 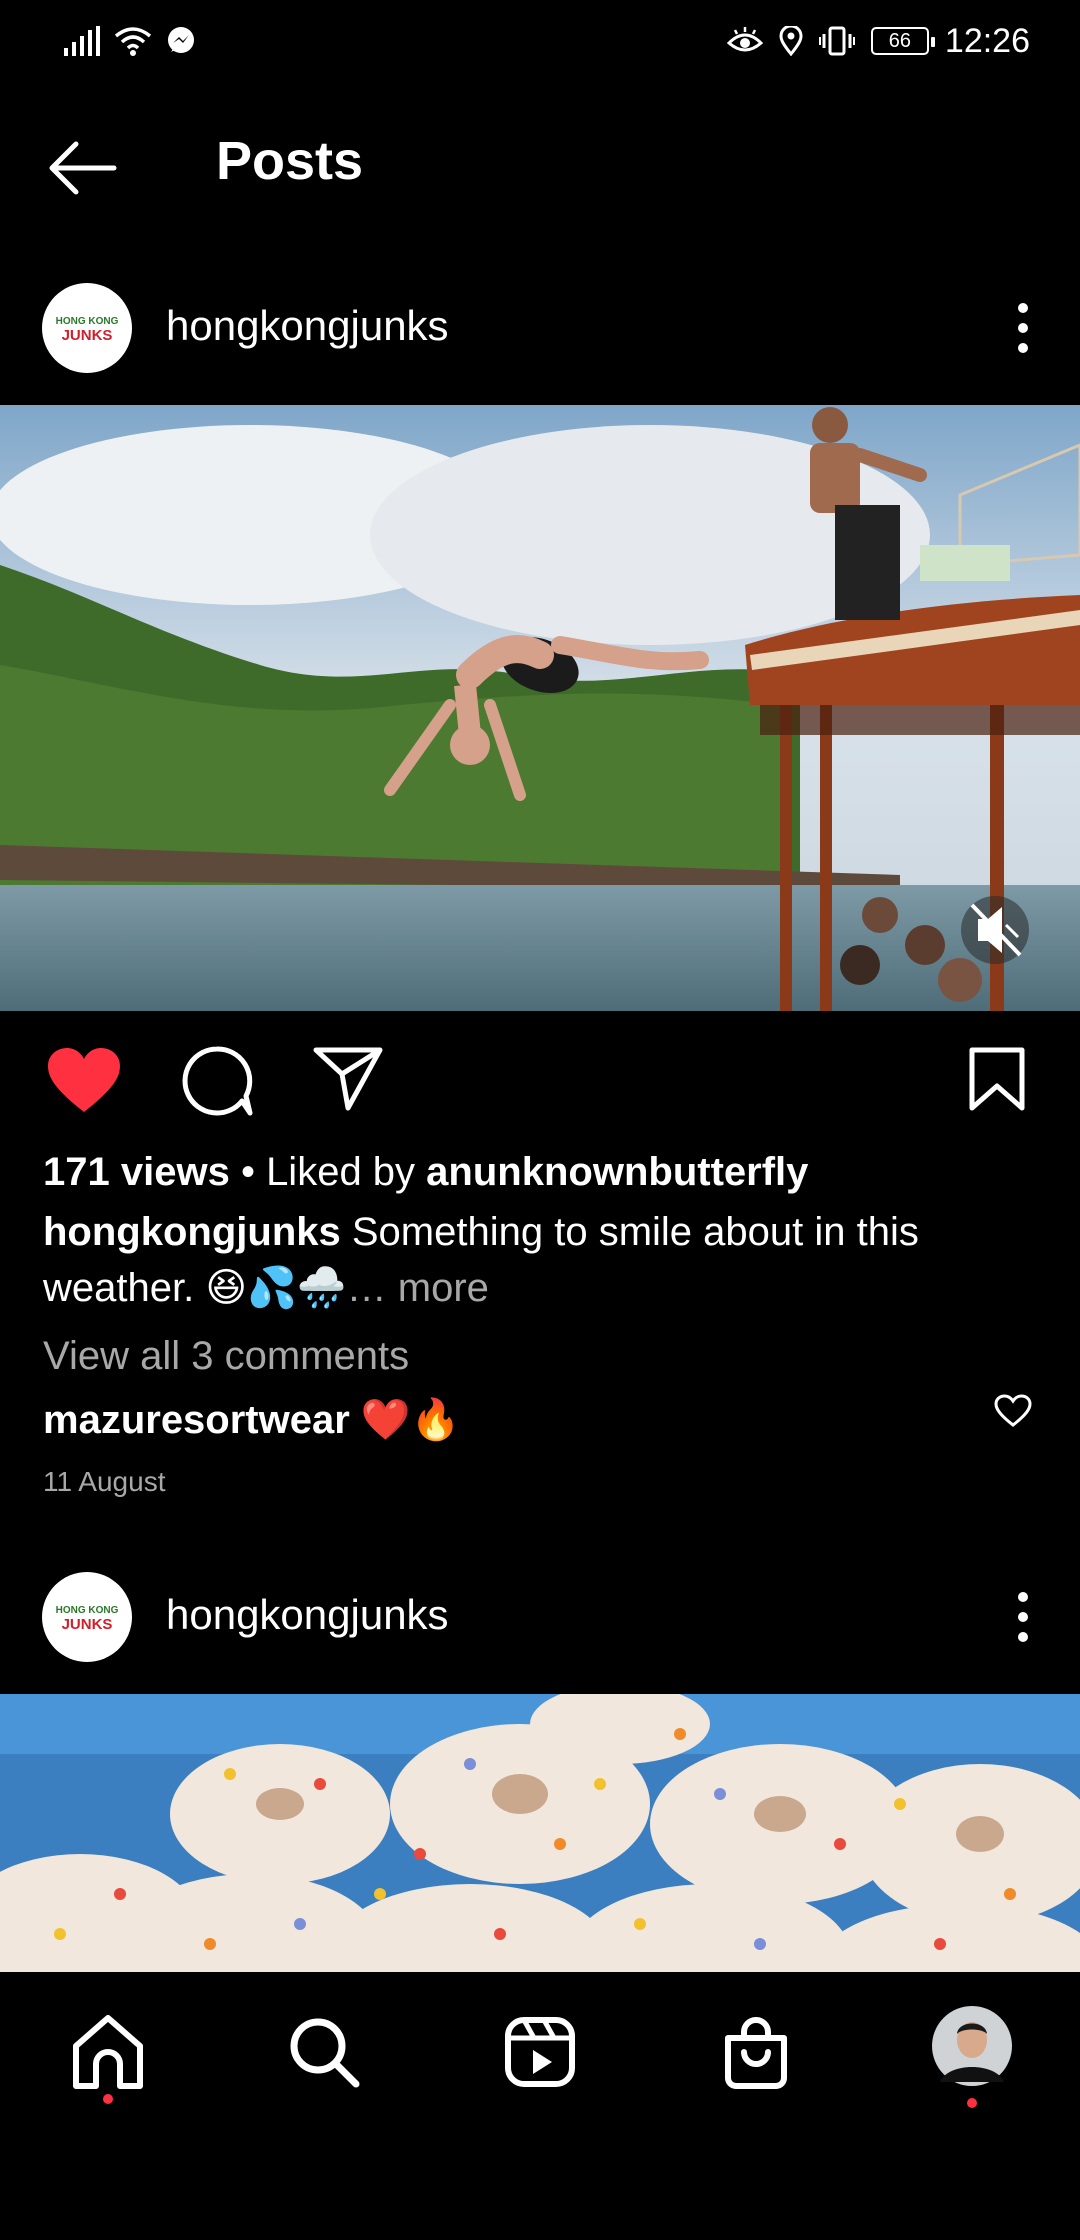 I want to click on views-count: 171 views, so click(x=136, y=1172).